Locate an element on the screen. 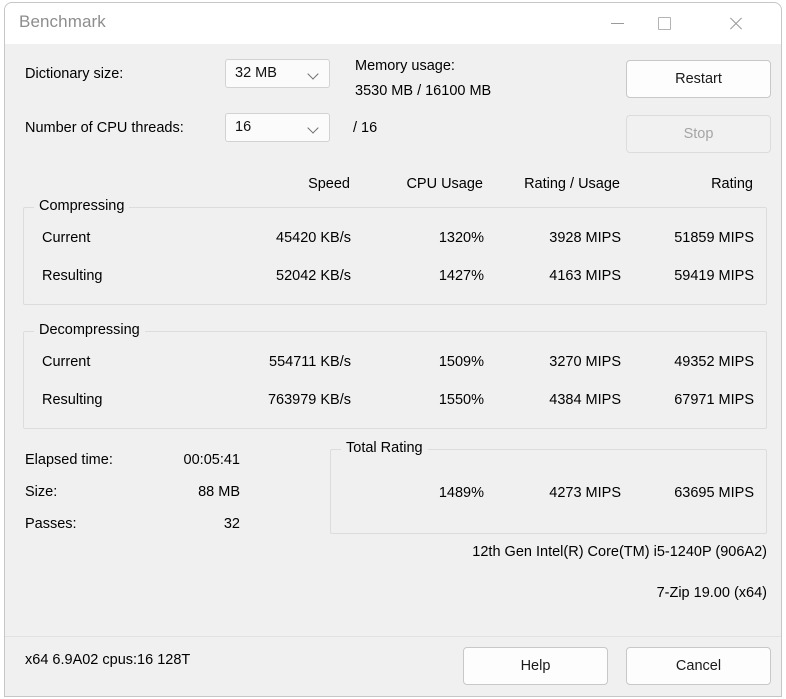 The image size is (786, 699). compressing-current-rating-usage: 3928 MIPS is located at coordinates (585, 238).